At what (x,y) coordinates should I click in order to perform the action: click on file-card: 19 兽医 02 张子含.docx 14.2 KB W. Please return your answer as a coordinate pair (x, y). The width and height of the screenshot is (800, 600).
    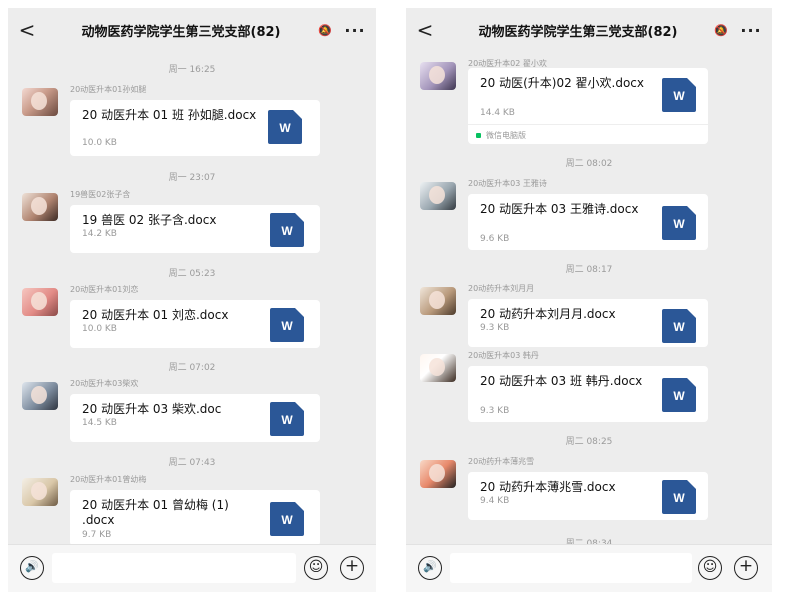
    Looking at the image, I should click on (195, 229).